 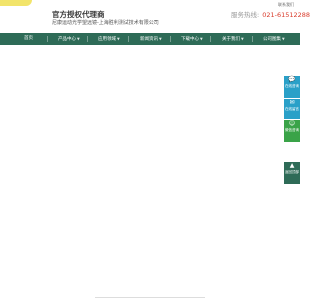 I want to click on divider, so click(x=150, y=297).